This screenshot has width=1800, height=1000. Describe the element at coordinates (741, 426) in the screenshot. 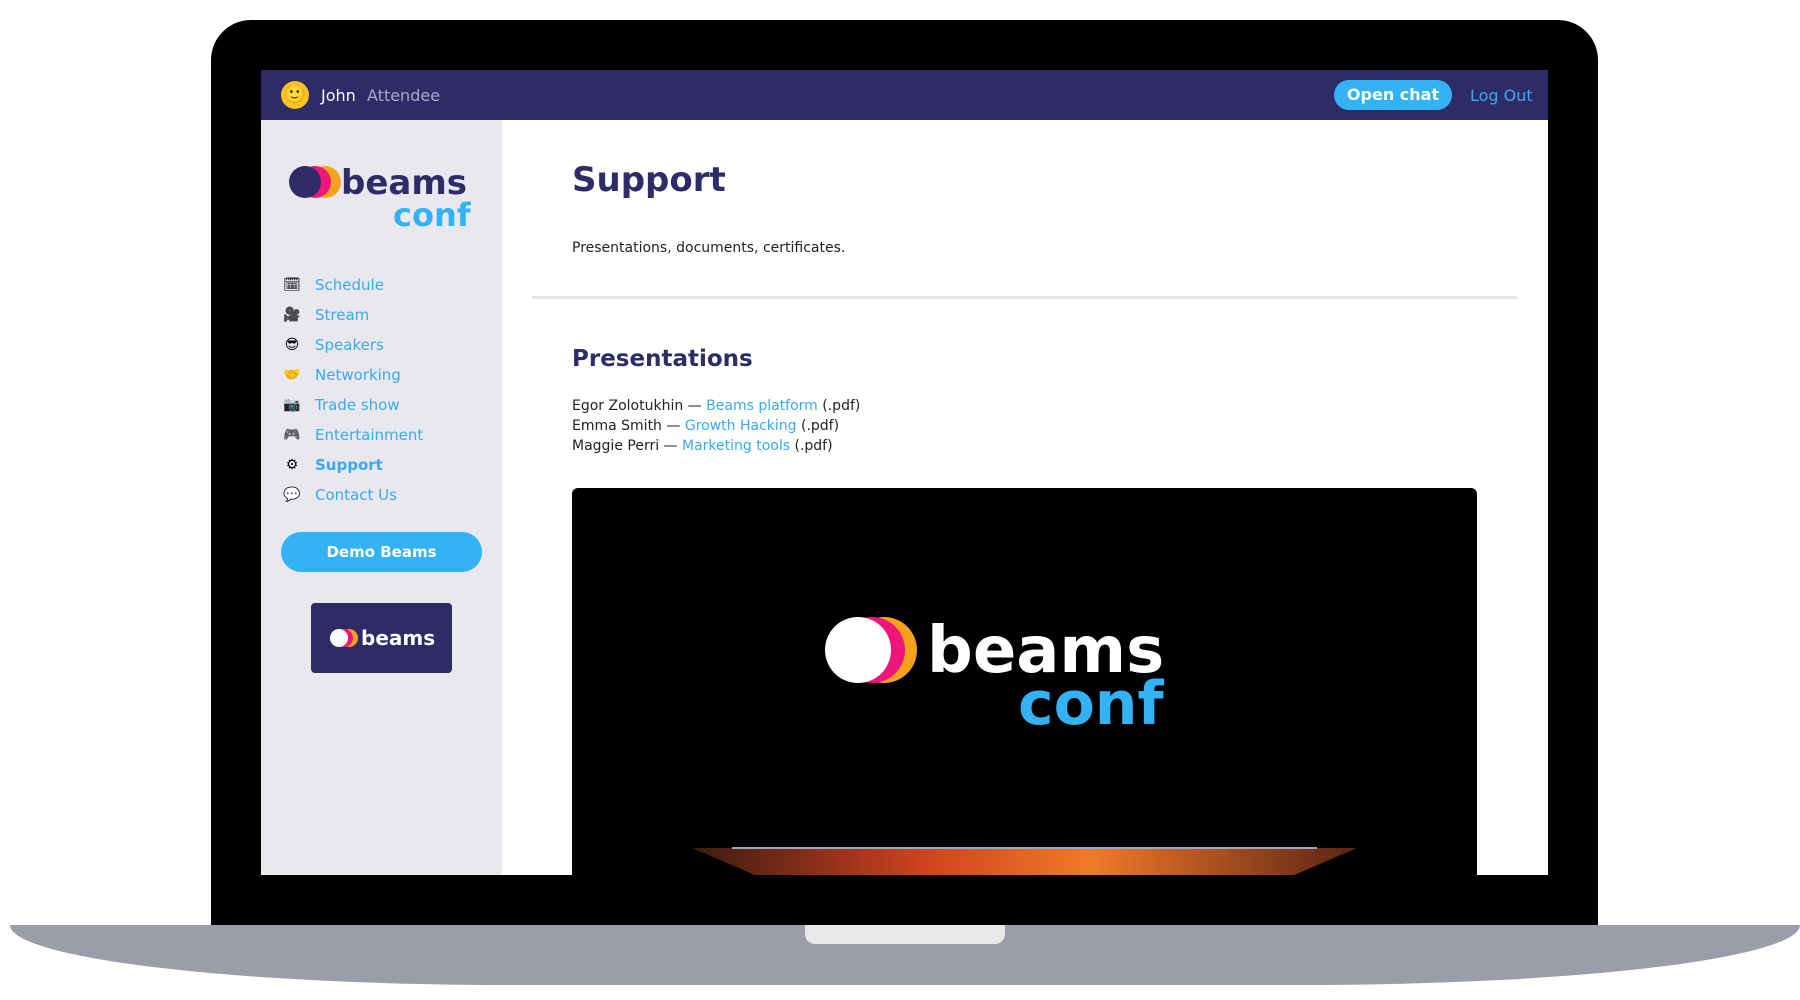

I see `presentation-link: Growth Hacking` at that location.